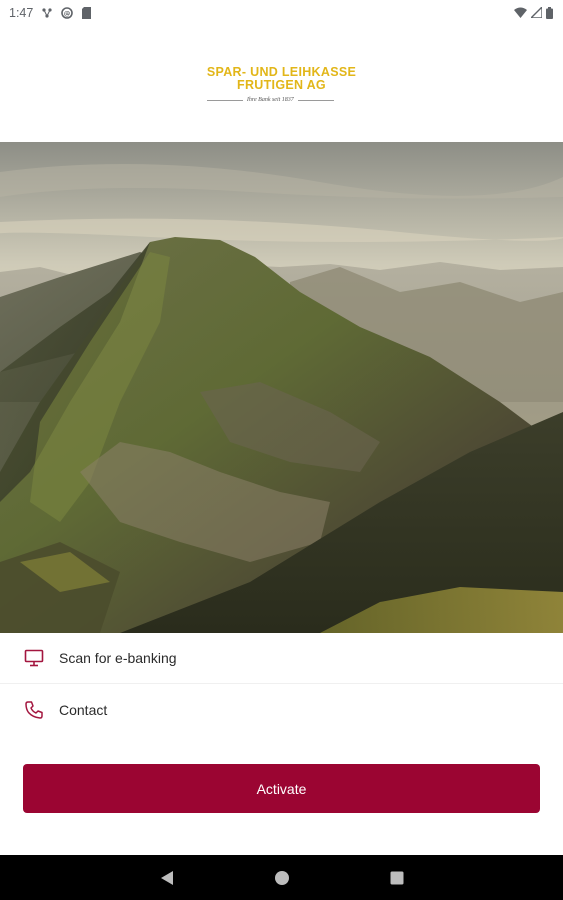  I want to click on phone-icon, so click(34, 710).